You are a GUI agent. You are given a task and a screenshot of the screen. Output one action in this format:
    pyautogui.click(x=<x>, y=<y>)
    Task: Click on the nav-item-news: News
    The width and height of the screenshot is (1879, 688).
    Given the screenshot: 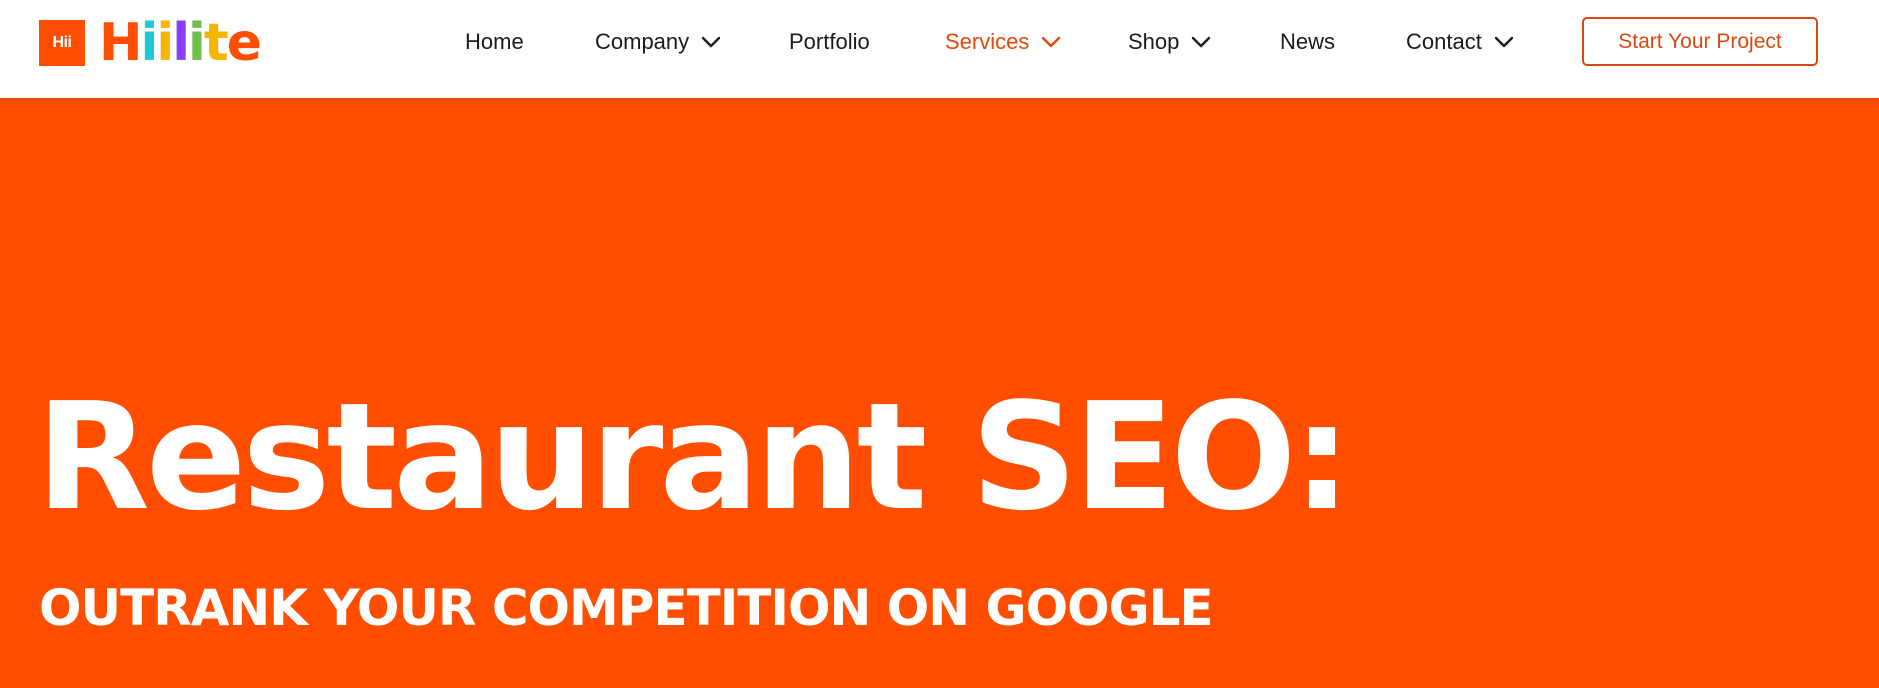 What is the action you would take?
    pyautogui.click(x=1307, y=42)
    